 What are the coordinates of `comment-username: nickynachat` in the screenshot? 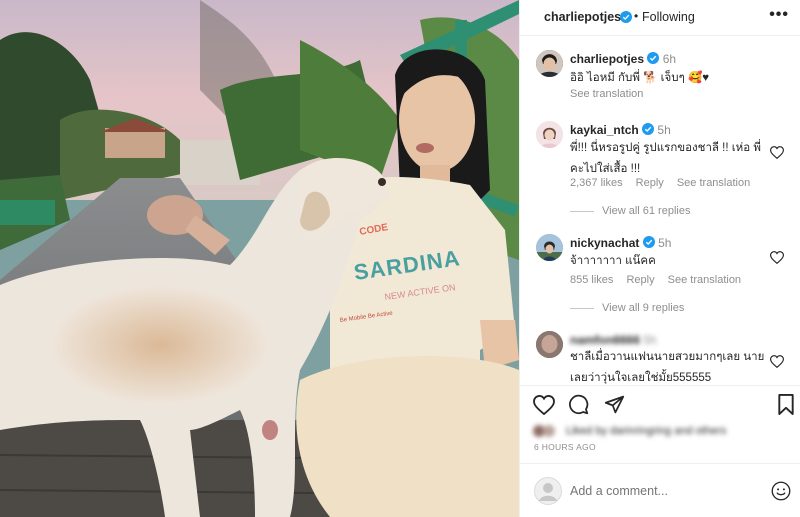 It's located at (604, 243).